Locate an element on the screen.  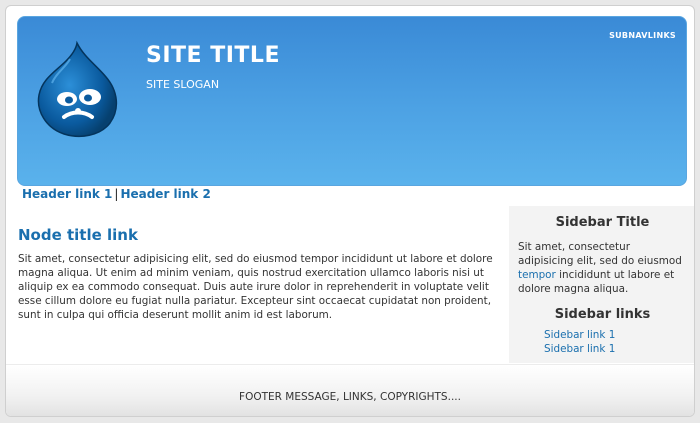
node-title-link: Node title link is located at coordinates (260, 235).